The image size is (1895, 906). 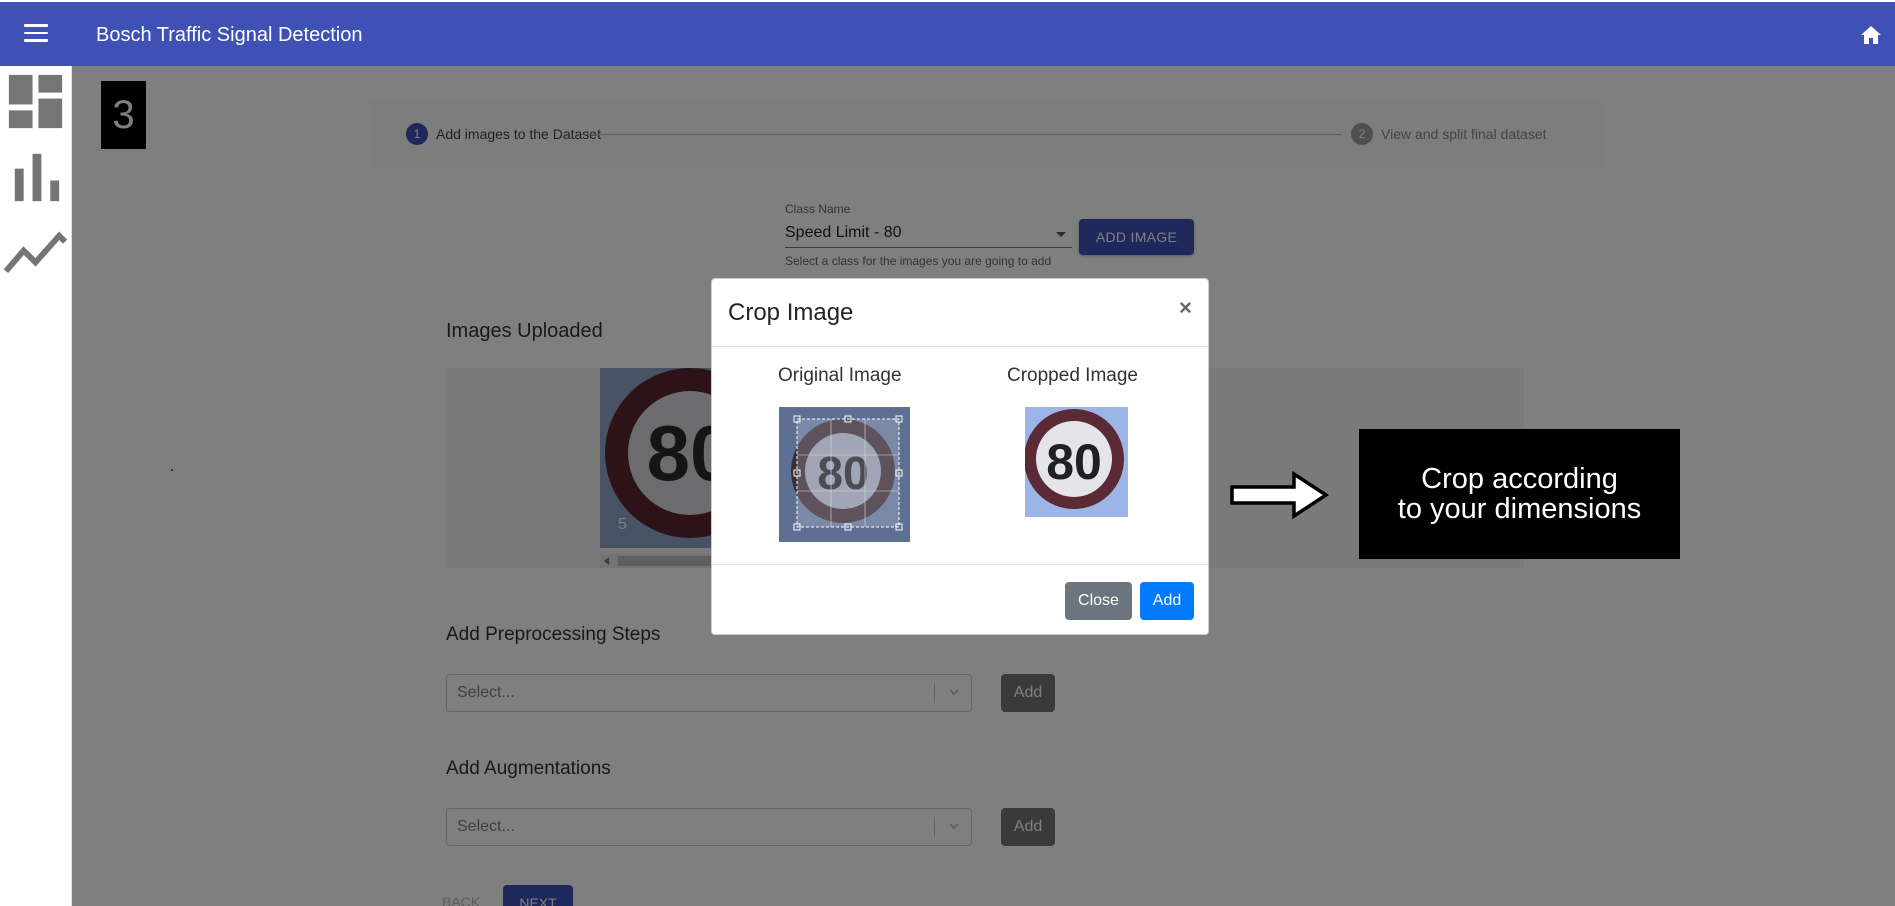 I want to click on cropped-sign-image: 80, so click(x=1076, y=462).